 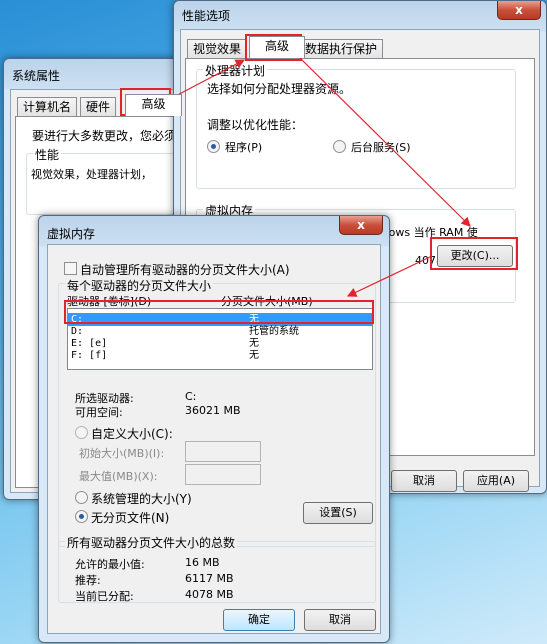 What do you see at coordinates (206, 16) in the screenshot?
I see `performance-options-title: 性能选项` at bounding box center [206, 16].